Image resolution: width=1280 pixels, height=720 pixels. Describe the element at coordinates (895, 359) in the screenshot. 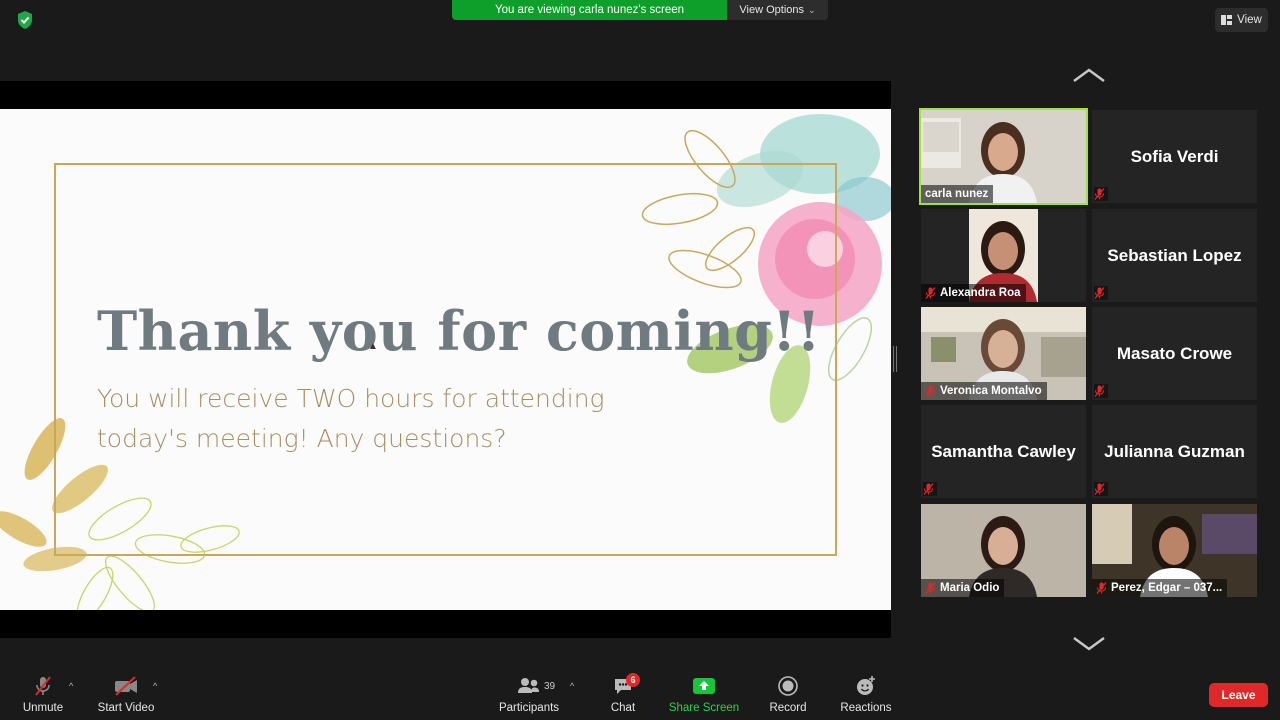

I see `panel-resize-handle` at that location.